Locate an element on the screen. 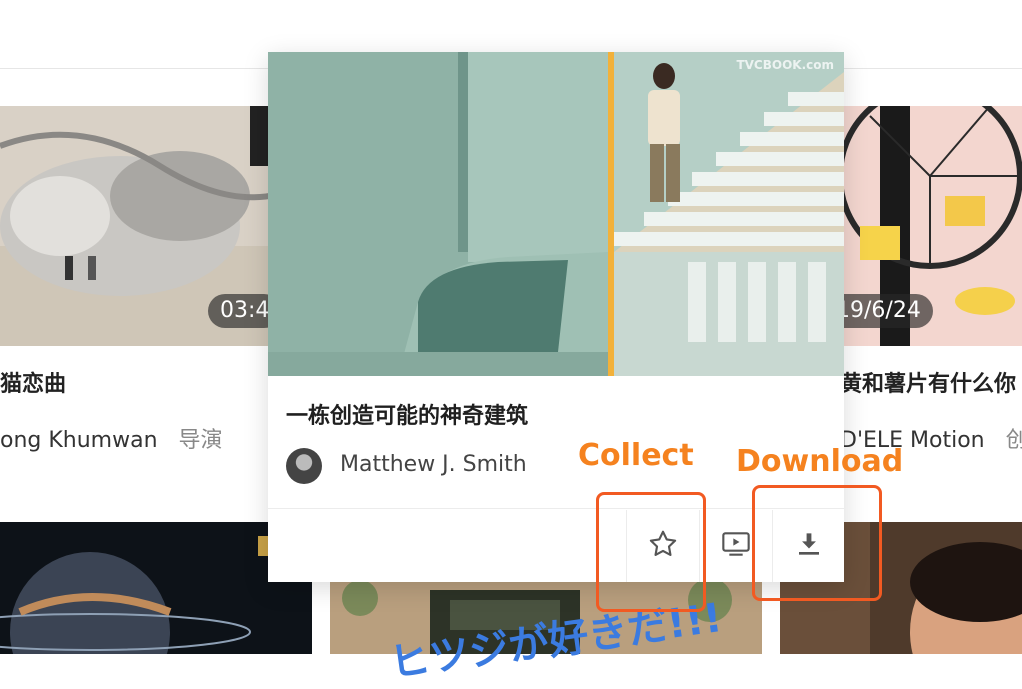 The image size is (1022, 689). author-role: 导演 is located at coordinates (200, 440).